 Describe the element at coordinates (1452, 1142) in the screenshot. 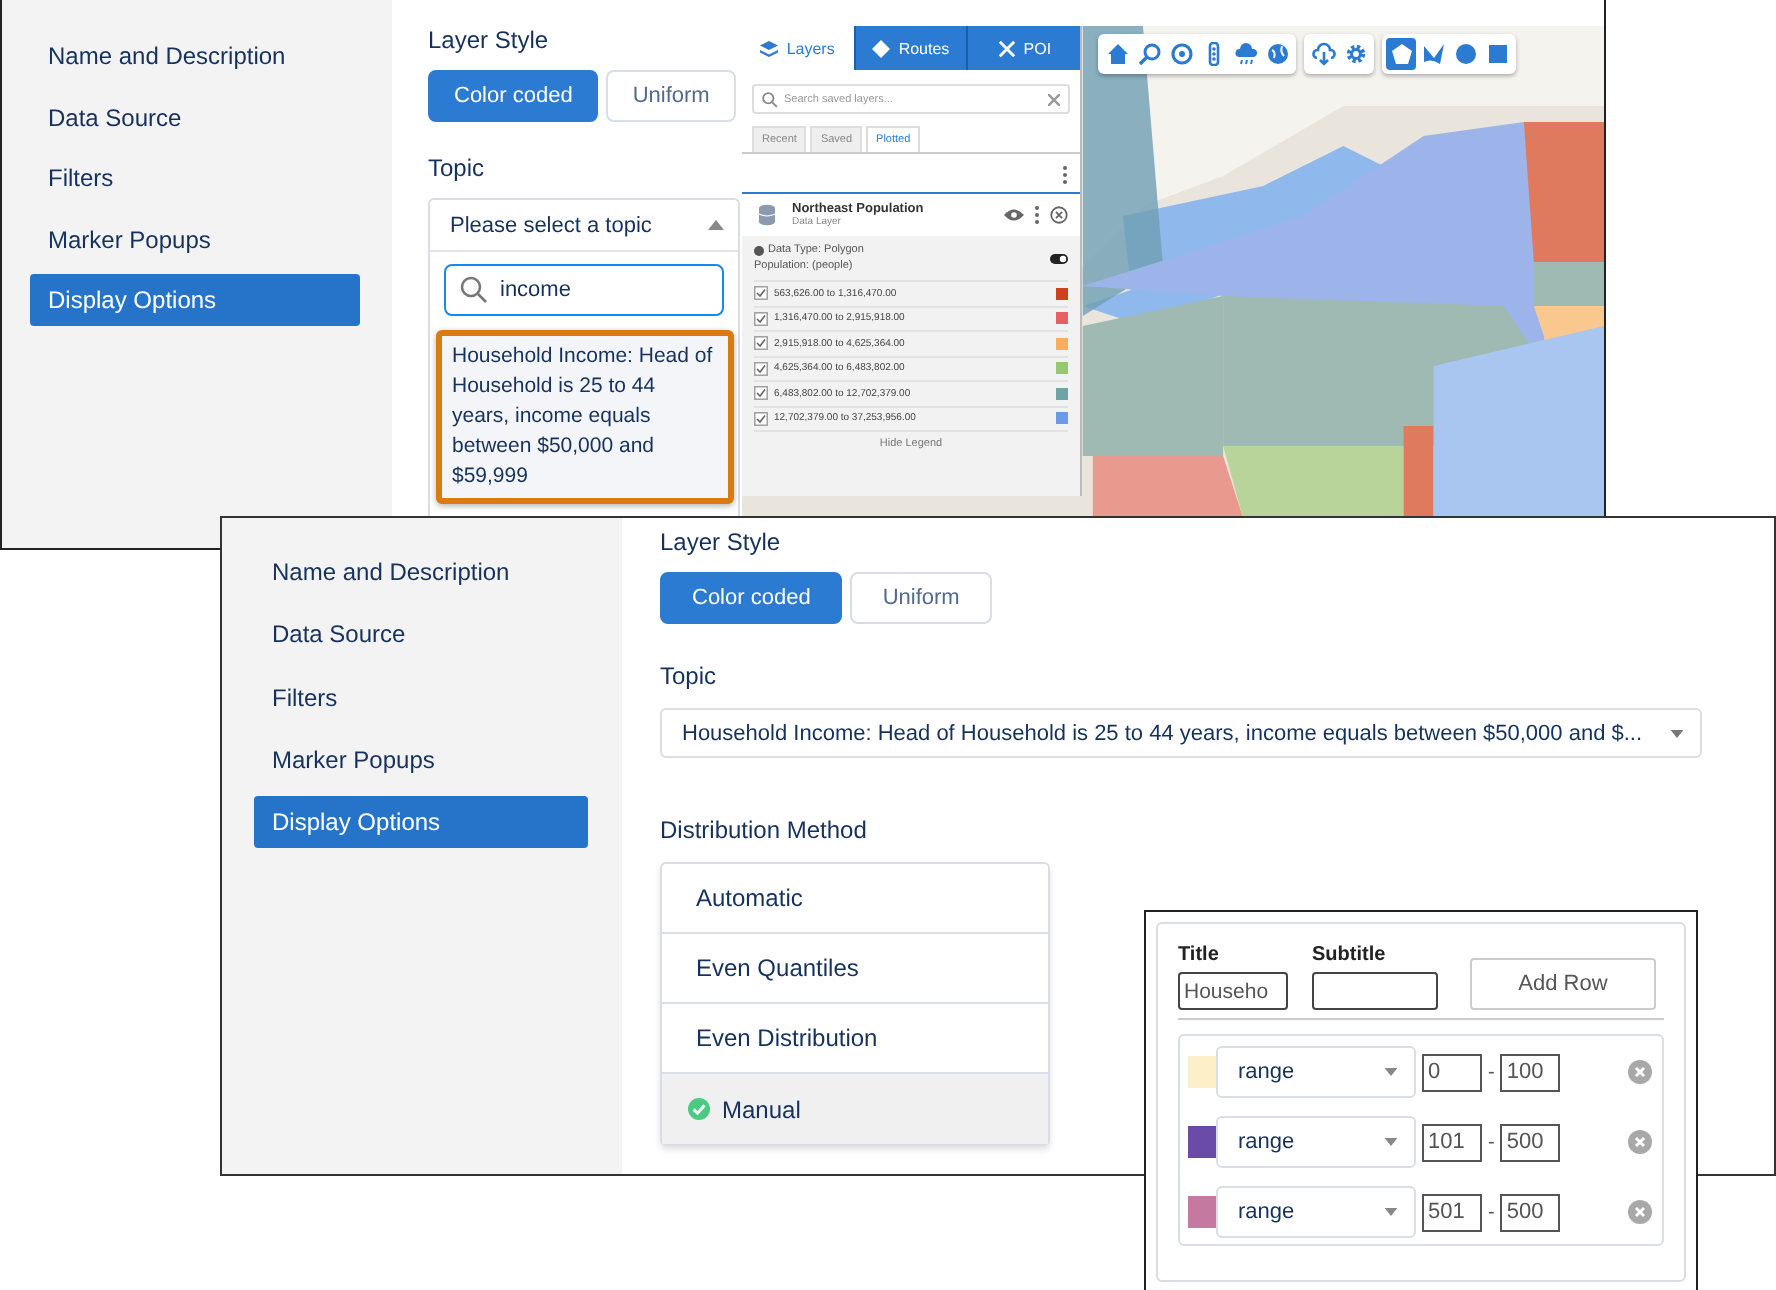

I see `range-from-field: 101` at that location.